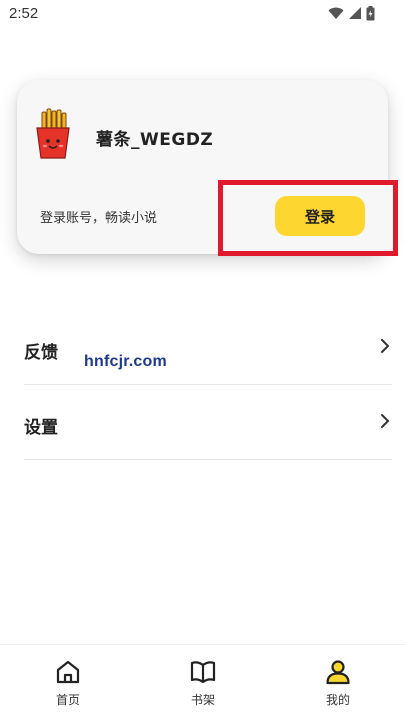 The width and height of the screenshot is (405, 720). What do you see at coordinates (203, 672) in the screenshot?
I see `book-icon` at bounding box center [203, 672].